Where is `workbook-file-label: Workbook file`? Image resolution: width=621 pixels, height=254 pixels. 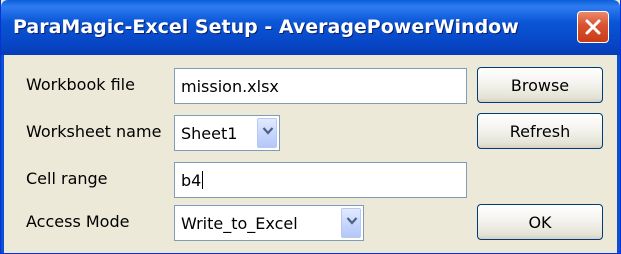 workbook-file-label: Workbook file is located at coordinates (80, 84).